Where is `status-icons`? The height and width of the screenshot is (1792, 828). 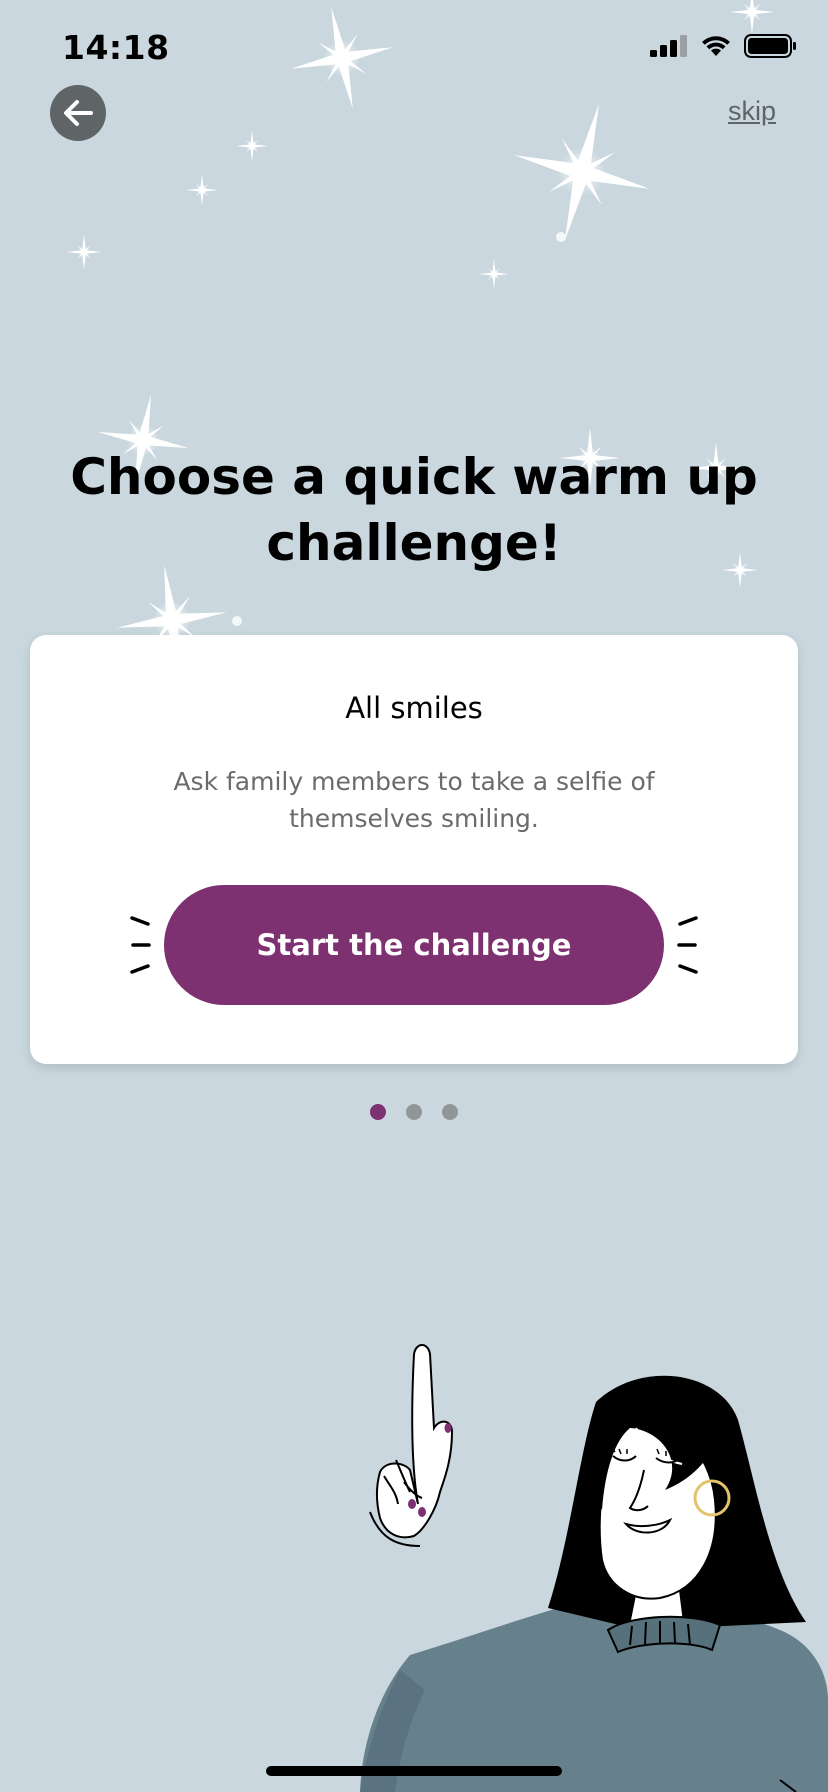
status-icons is located at coordinates (724, 46).